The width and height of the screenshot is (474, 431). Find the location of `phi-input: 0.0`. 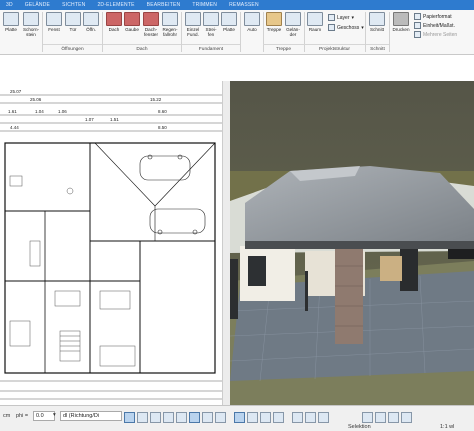

phi-input: 0.0 is located at coordinates (44, 416).